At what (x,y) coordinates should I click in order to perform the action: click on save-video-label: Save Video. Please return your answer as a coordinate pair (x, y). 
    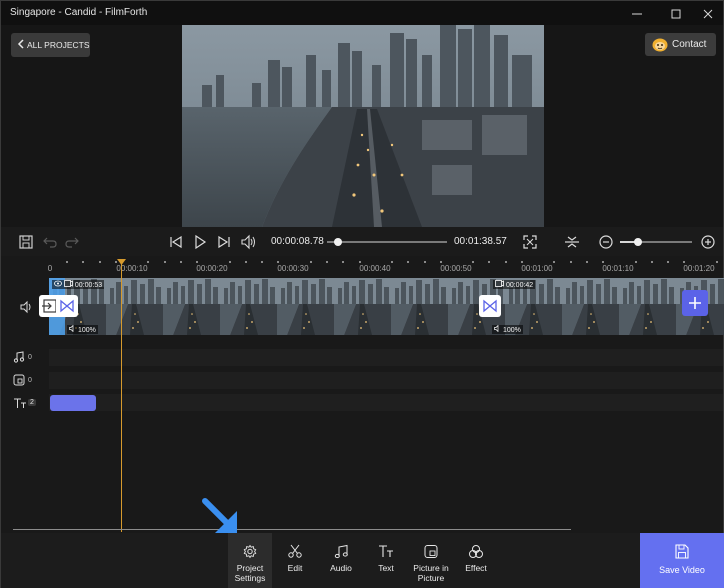
    Looking at the image, I should click on (682, 570).